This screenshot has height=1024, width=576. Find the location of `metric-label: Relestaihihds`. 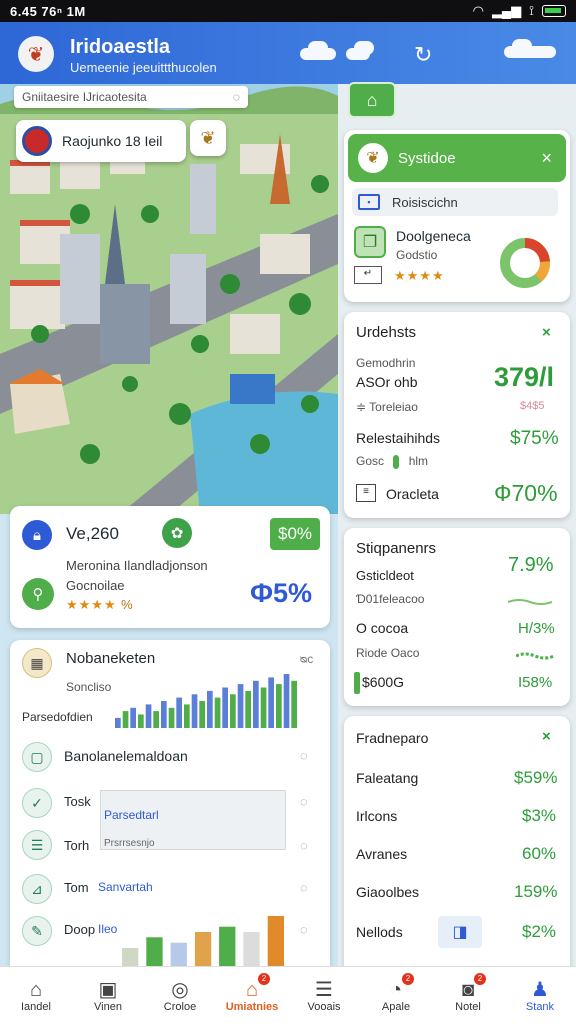

metric-label: Relestaihihds is located at coordinates (398, 438).